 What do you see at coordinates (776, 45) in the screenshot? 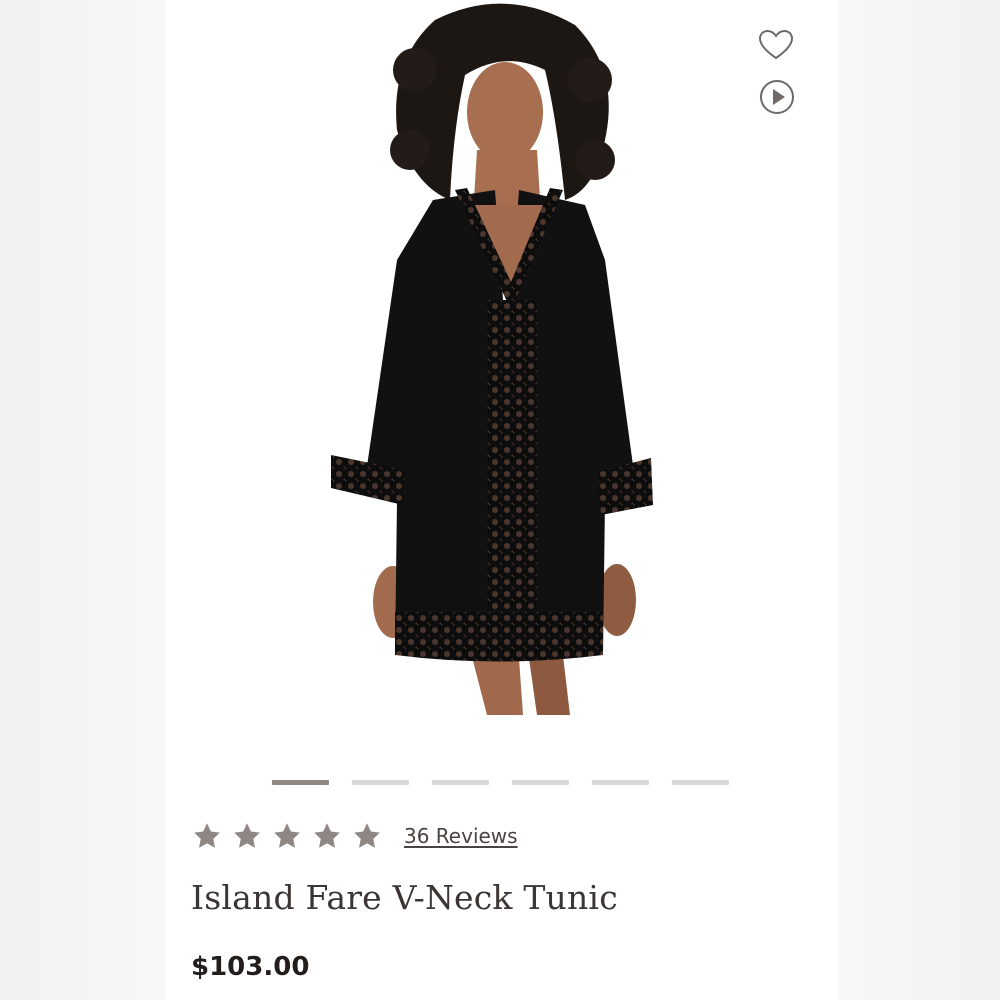
I see `heart-icon` at bounding box center [776, 45].